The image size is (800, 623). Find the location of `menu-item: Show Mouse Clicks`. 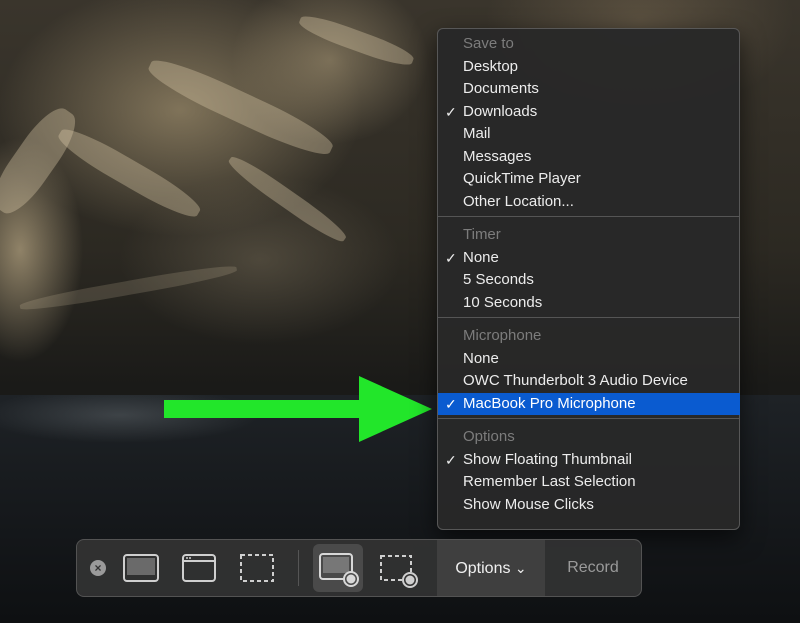

menu-item: Show Mouse Clicks is located at coordinates (588, 505).